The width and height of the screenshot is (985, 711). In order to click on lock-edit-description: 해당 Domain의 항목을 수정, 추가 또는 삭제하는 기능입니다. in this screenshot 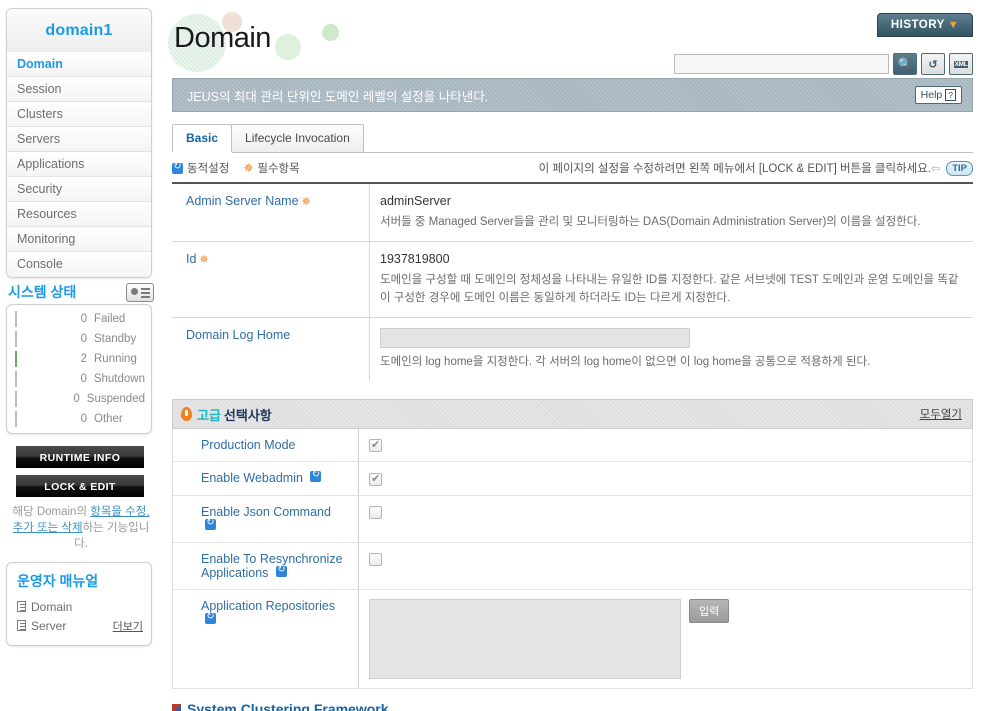, I will do `click(81, 528)`.